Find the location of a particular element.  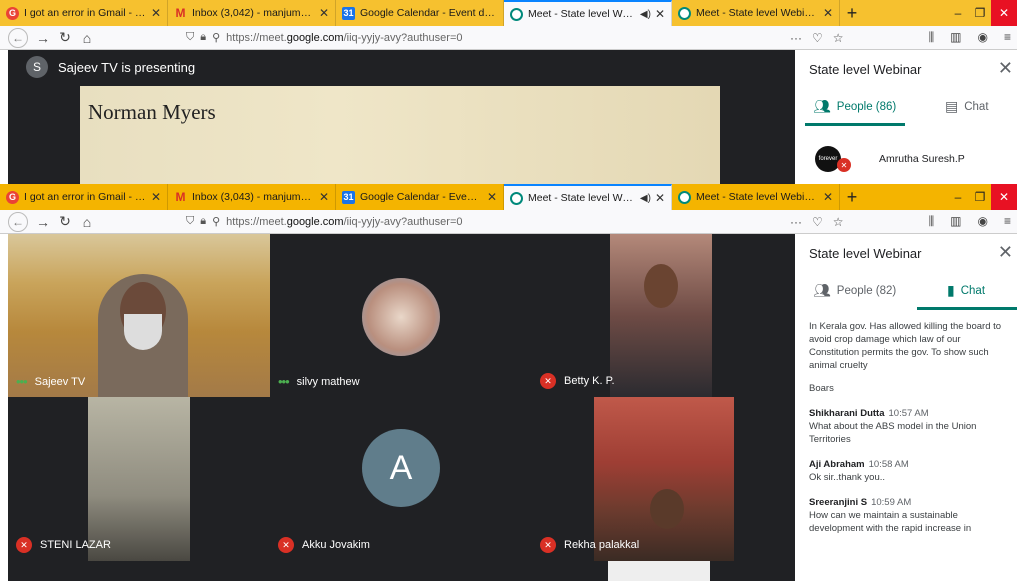

participant-tile: ✕ Betty K. P. is located at coordinates (663, 315).